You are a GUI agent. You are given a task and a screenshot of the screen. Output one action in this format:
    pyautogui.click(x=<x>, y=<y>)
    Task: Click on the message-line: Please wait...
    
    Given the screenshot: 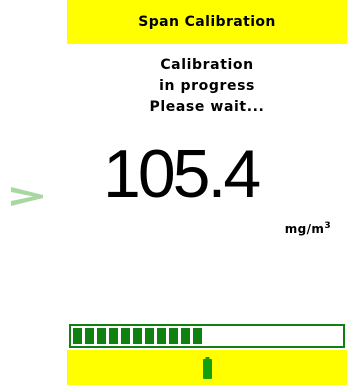 What is the action you would take?
    pyautogui.click(x=207, y=107)
    